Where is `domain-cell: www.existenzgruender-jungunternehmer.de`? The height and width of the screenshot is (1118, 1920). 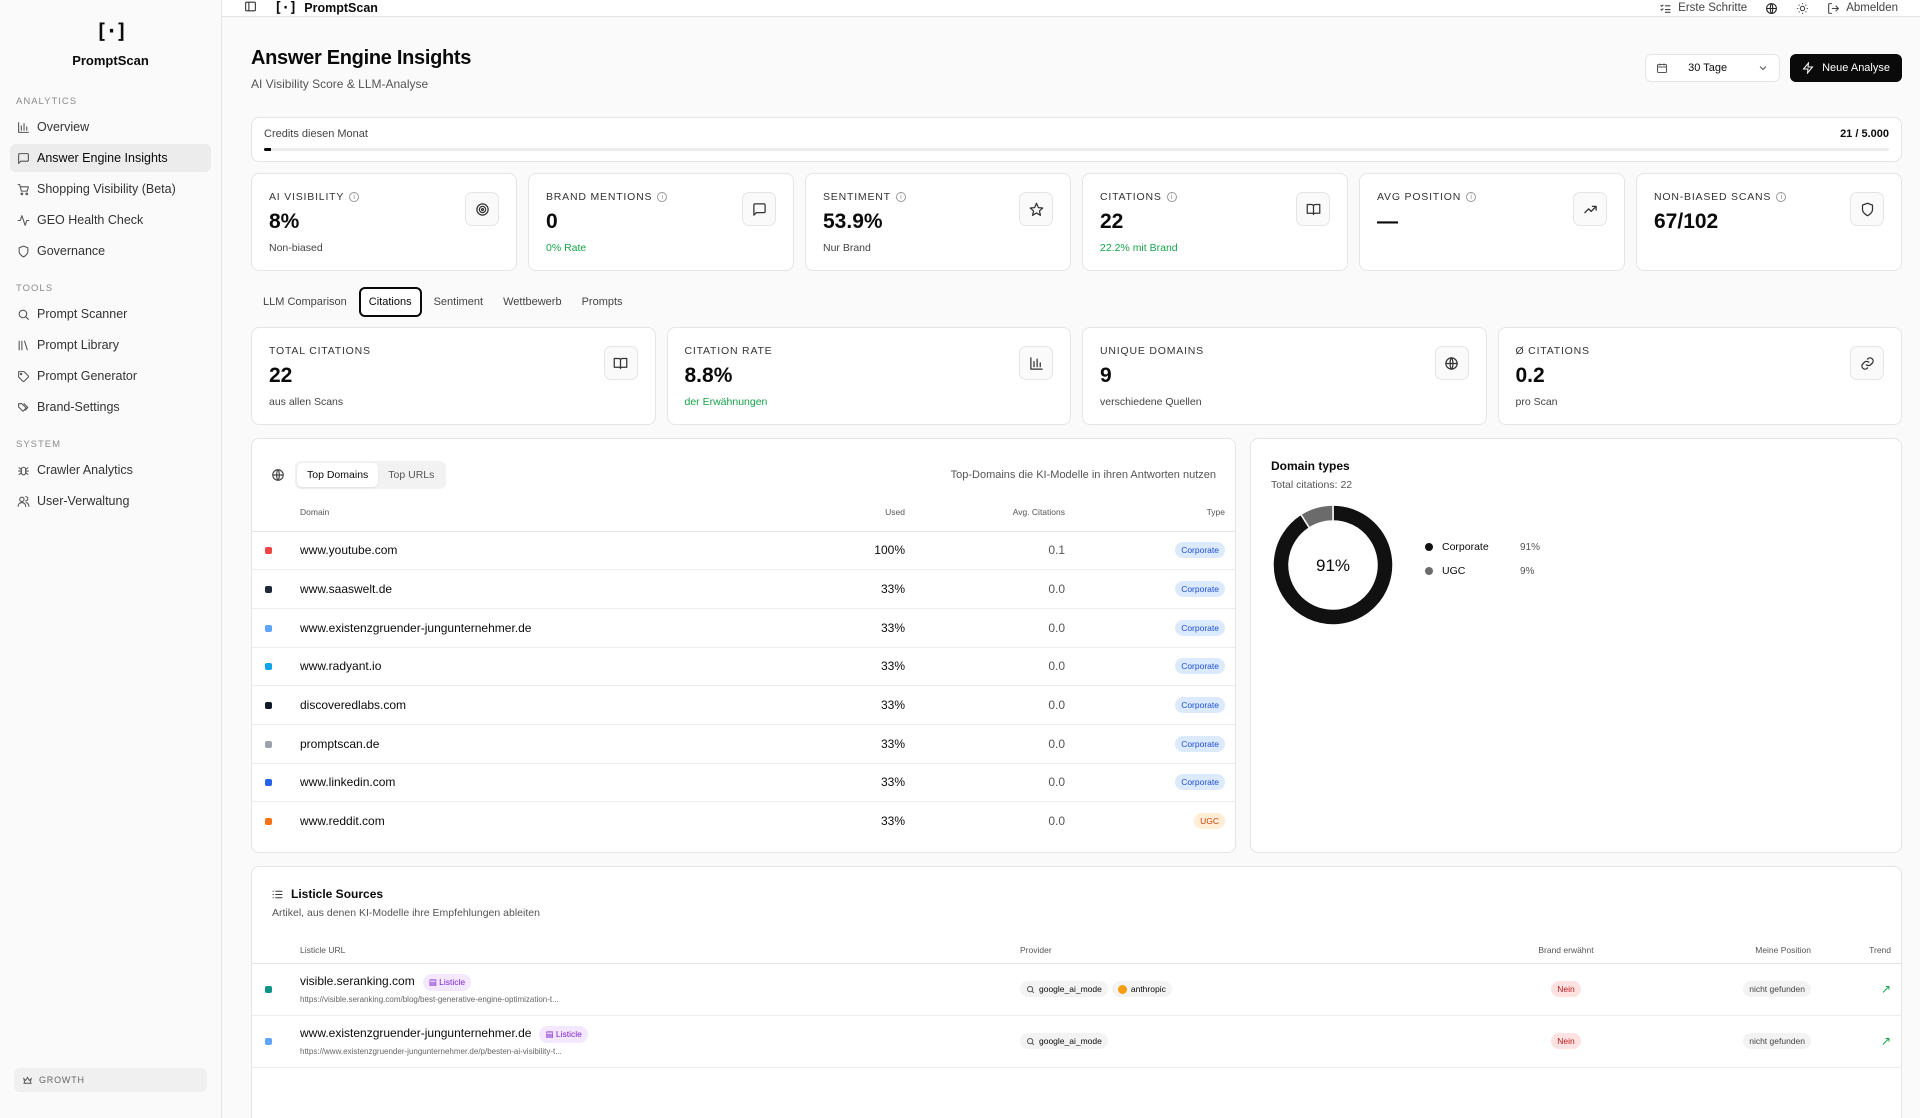 domain-cell: www.existenzgruender-jungunternehmer.de is located at coordinates (542, 628).